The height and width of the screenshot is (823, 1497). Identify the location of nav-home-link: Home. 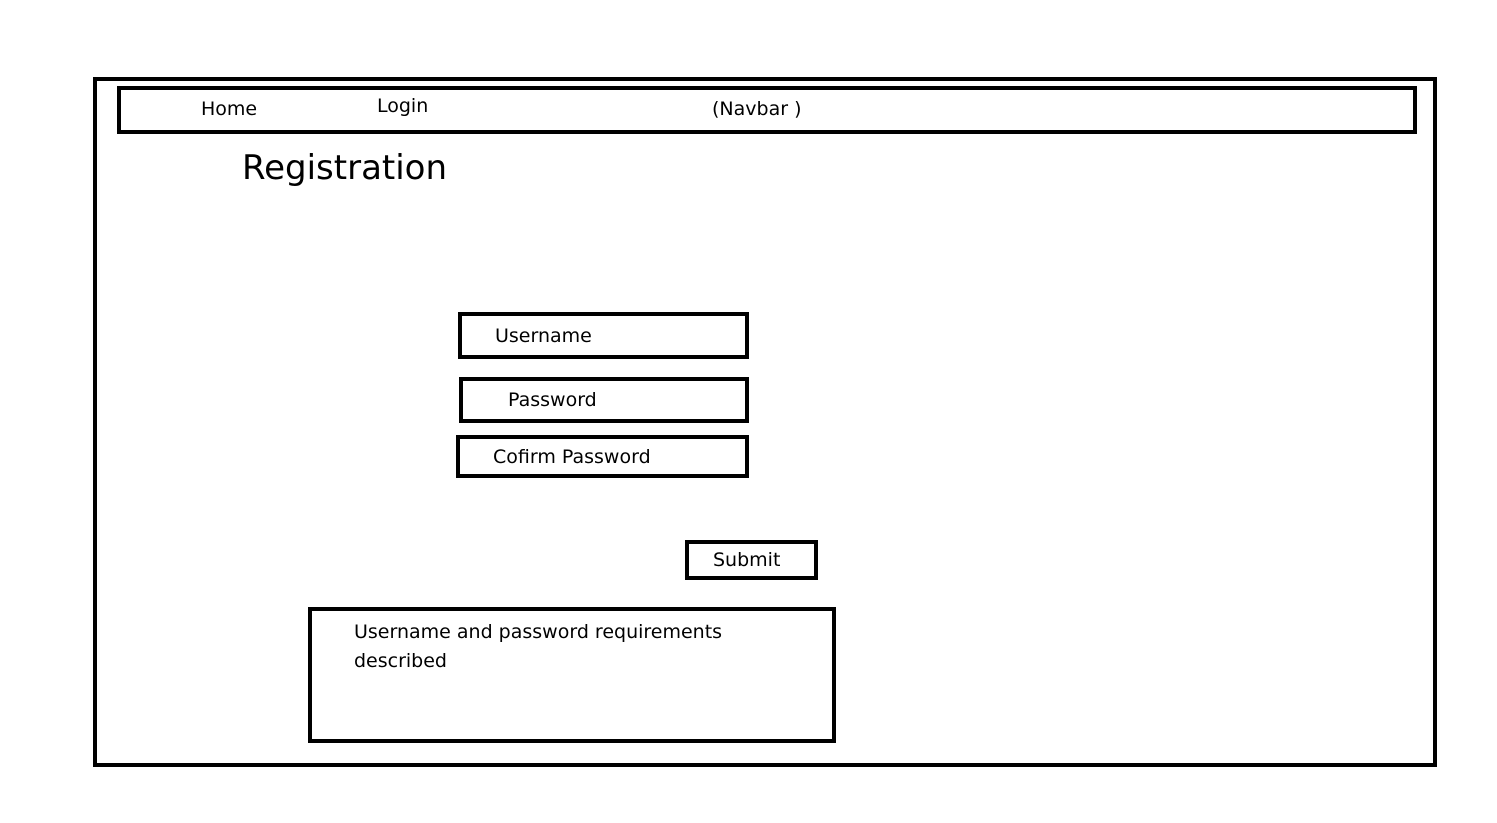
(229, 109).